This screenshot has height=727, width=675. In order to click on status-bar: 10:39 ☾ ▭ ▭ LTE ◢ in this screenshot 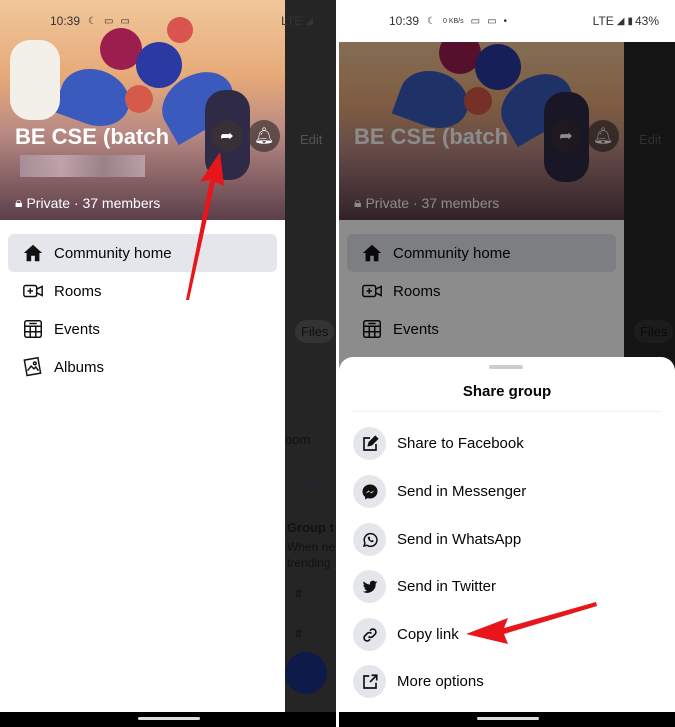, I will do `click(168, 21)`.